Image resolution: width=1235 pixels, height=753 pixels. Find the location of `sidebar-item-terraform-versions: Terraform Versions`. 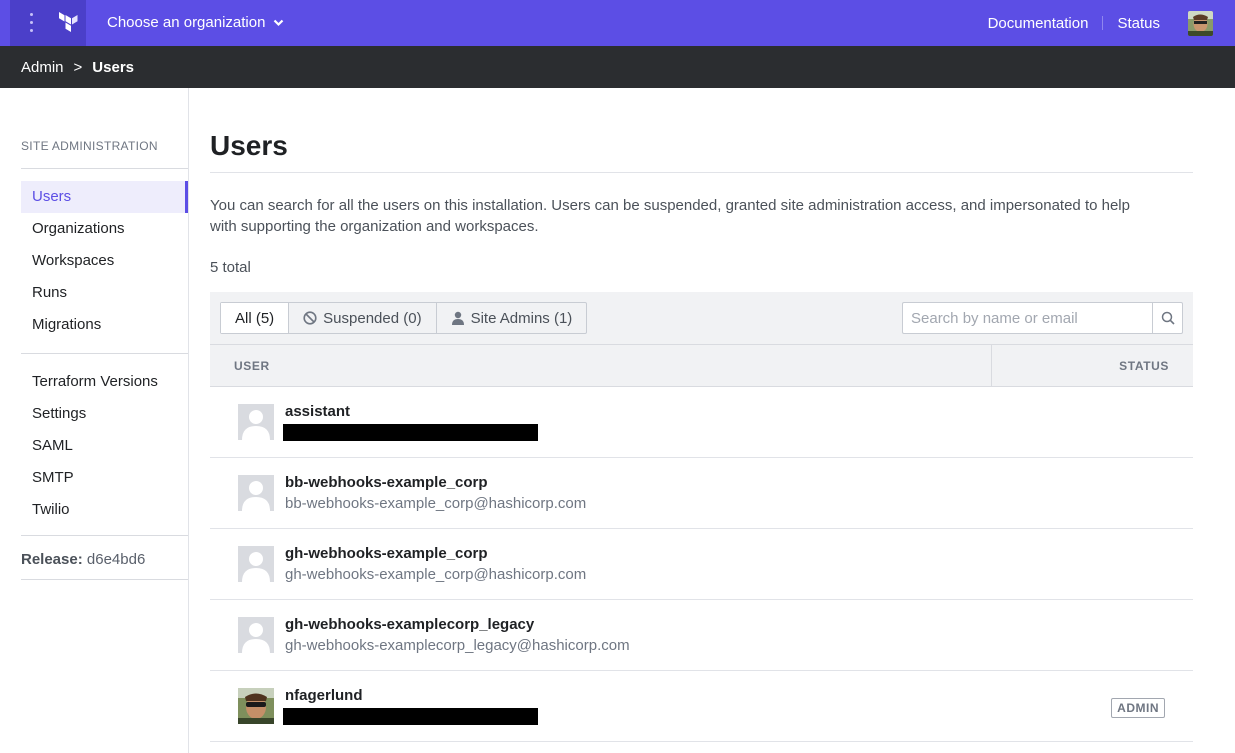

sidebar-item-terraform-versions: Terraform Versions is located at coordinates (104, 382).